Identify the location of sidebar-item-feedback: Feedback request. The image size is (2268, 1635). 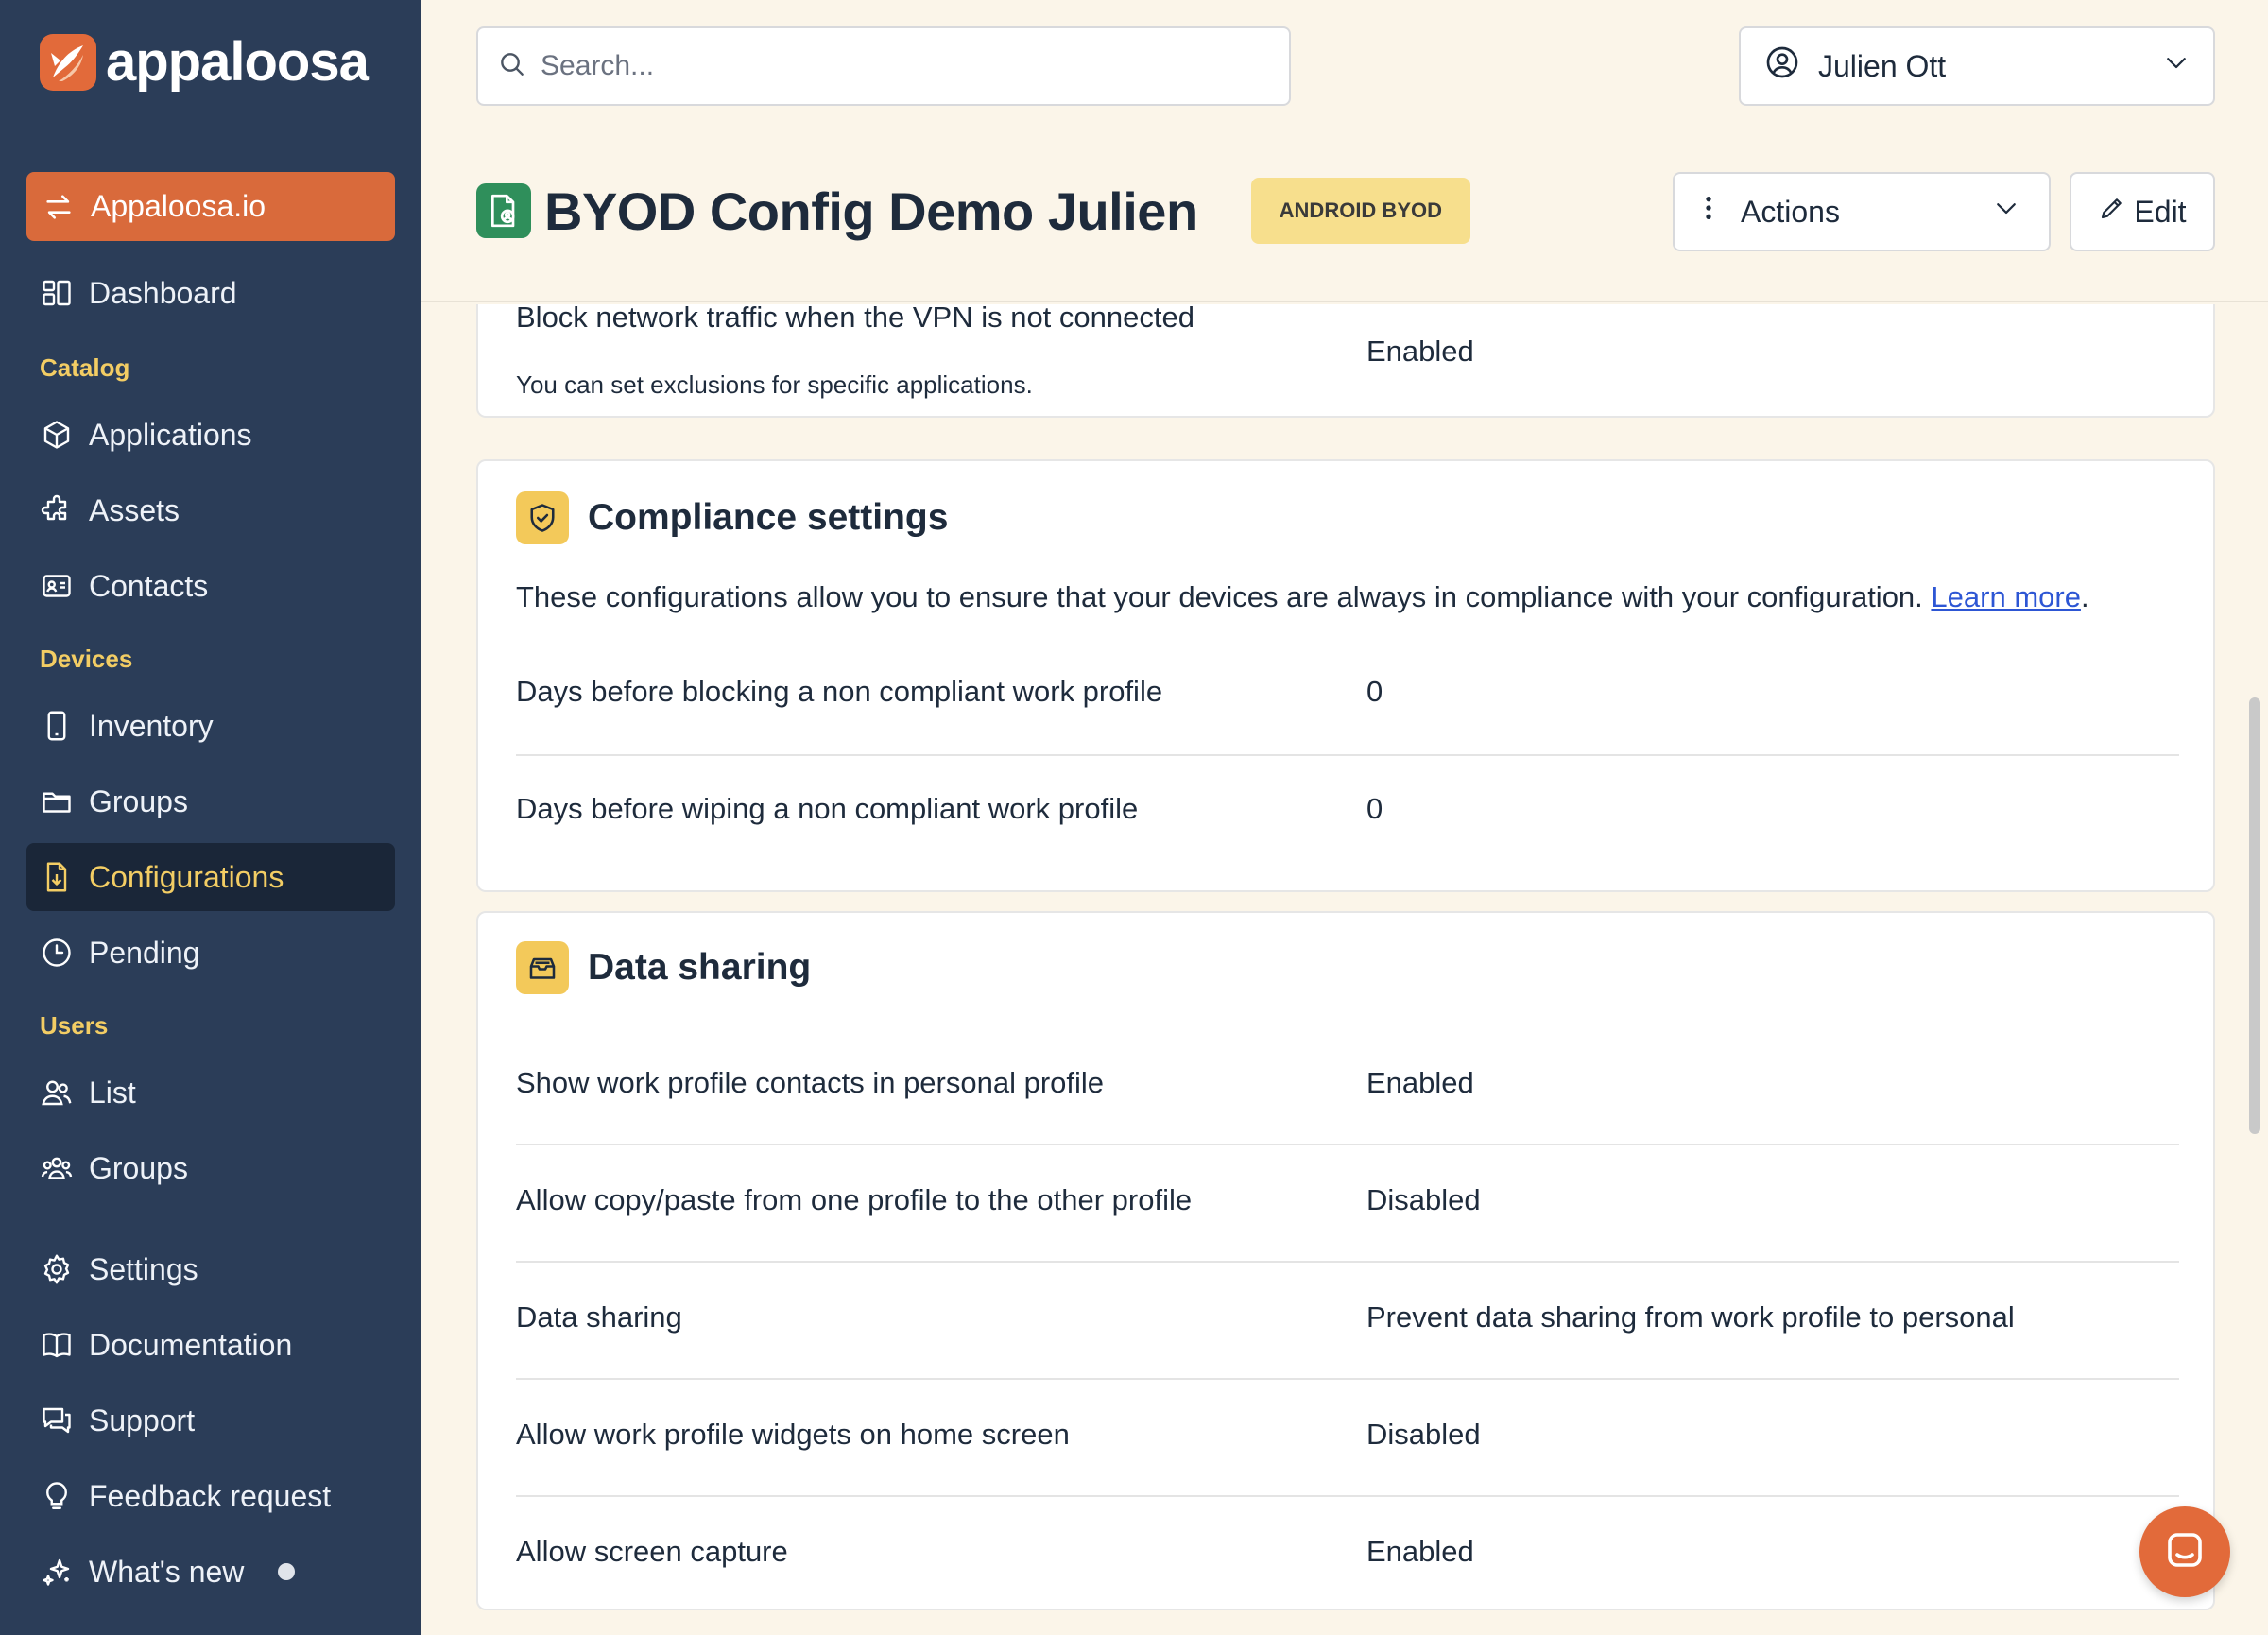
(210, 1496).